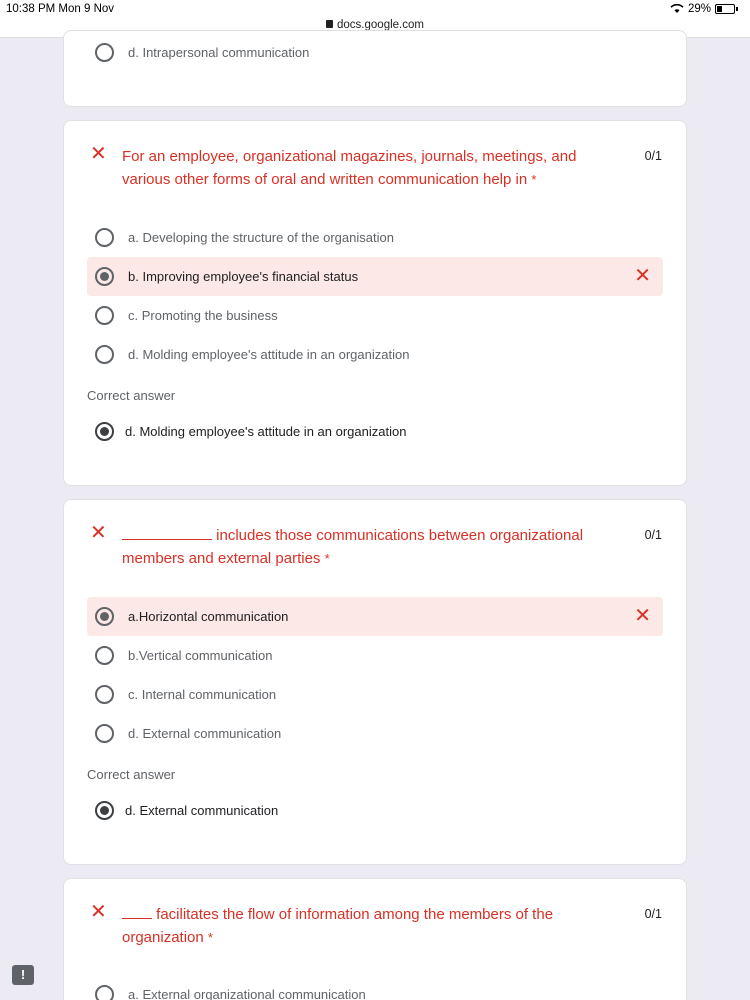 This screenshot has width=750, height=1000. What do you see at coordinates (200, 655) in the screenshot?
I see `option-label: b.Vertical communication` at bounding box center [200, 655].